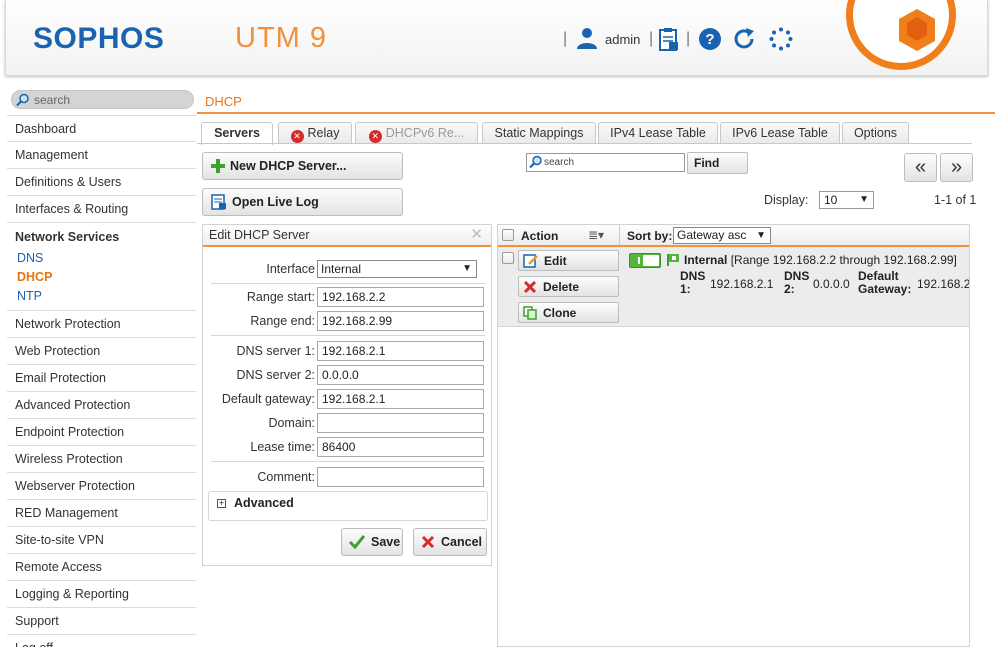  What do you see at coordinates (568, 260) in the screenshot?
I see `edit-button: Edit` at bounding box center [568, 260].